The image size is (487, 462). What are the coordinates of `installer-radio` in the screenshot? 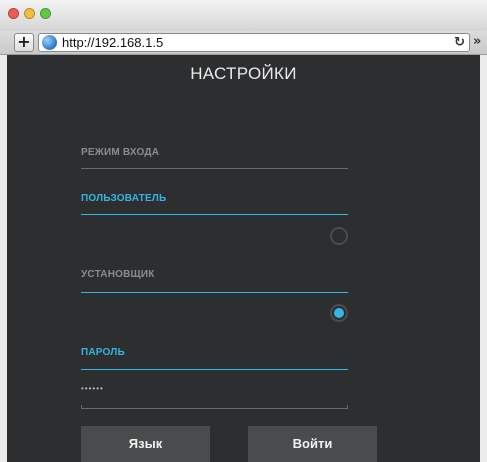 It's located at (339, 313).